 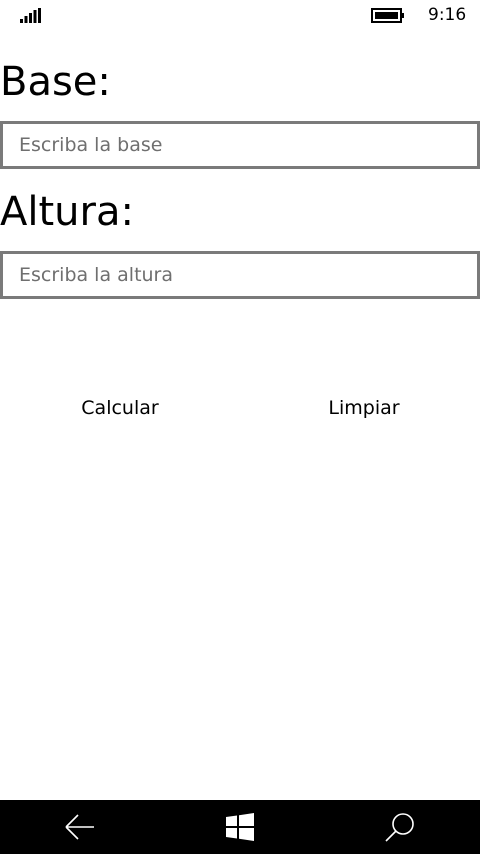 I want to click on calcular-button: Calcular, so click(x=120, y=408).